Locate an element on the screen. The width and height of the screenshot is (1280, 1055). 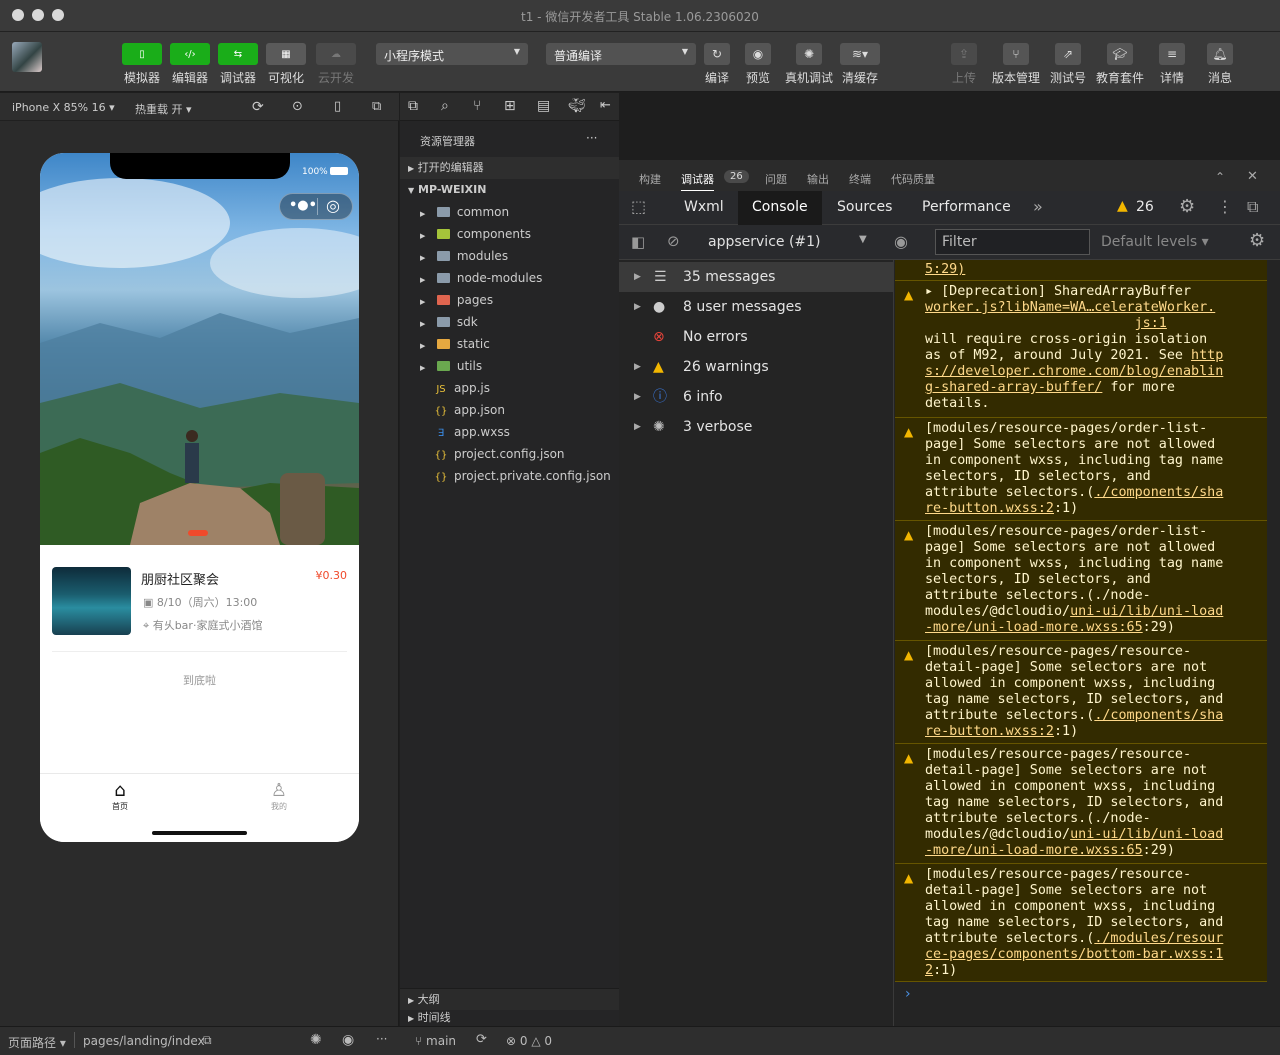
remote-debug-button: ✺ is located at coordinates (809, 54).